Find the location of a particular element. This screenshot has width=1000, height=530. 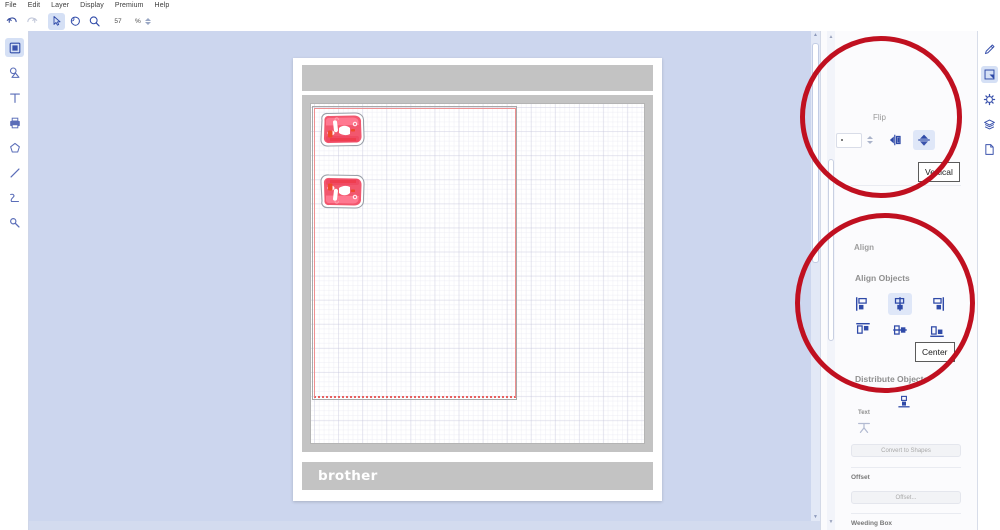

rotation-angle-field is located at coordinates (849, 140).